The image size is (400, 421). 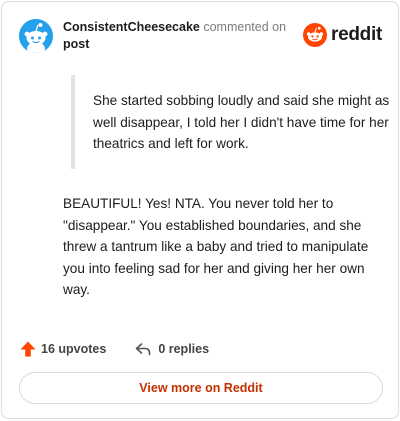 I want to click on snoo-avatar-icon, so click(x=36, y=36).